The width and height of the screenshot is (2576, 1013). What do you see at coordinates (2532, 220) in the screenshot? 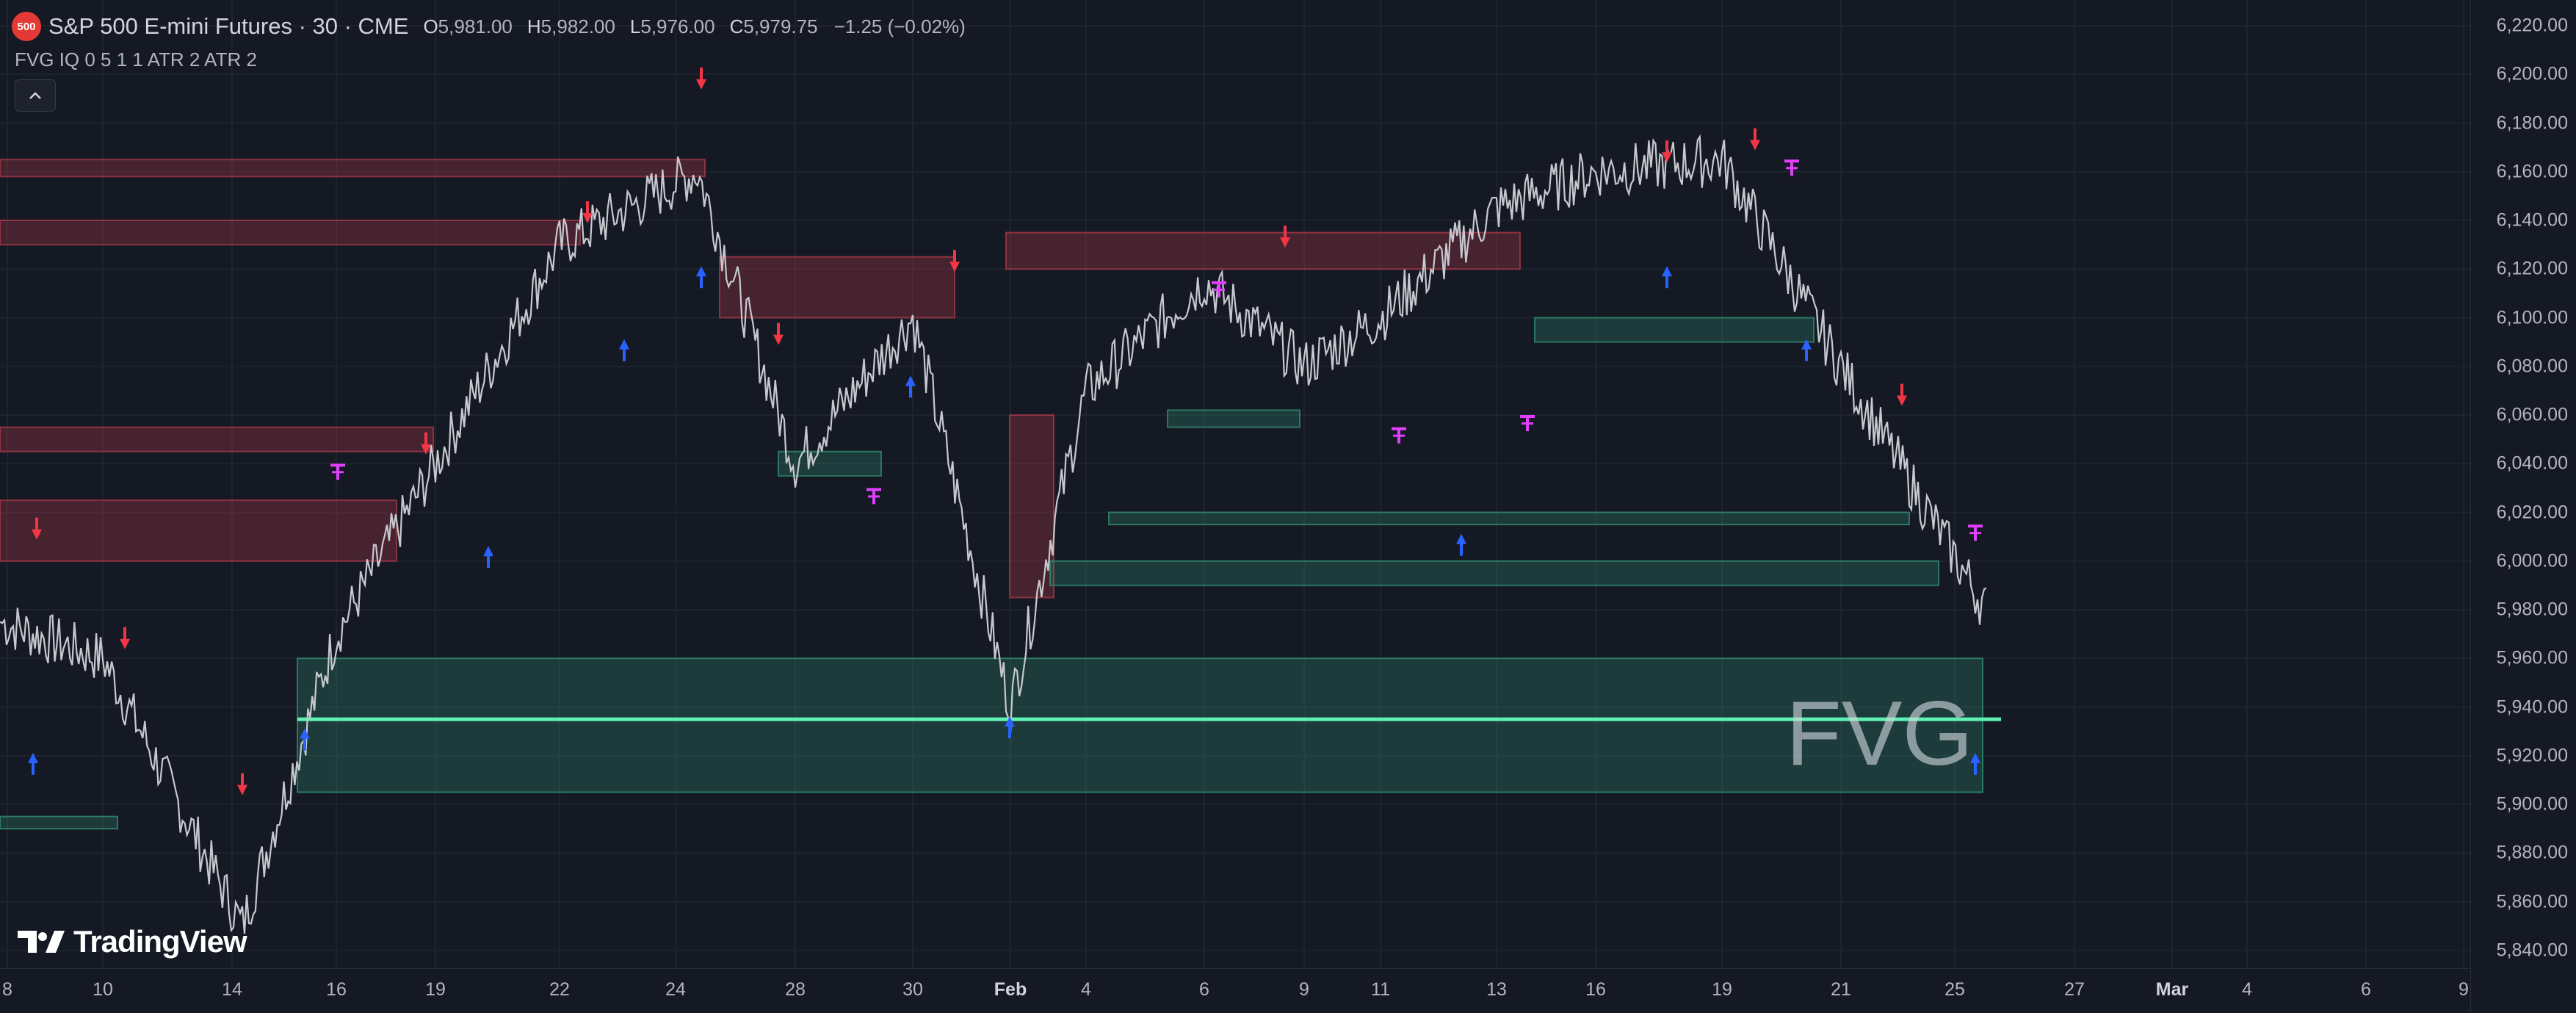
I see `price-tick-label: 6,140.00` at bounding box center [2532, 220].